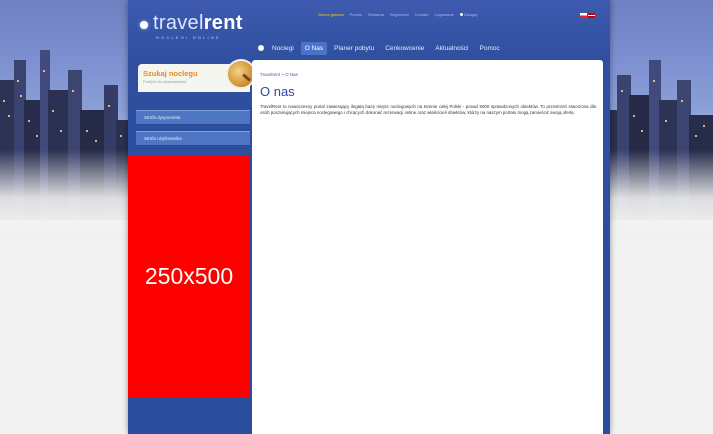 The height and width of the screenshot is (434, 713). I want to click on ad-banner: 250x500, so click(189, 276).